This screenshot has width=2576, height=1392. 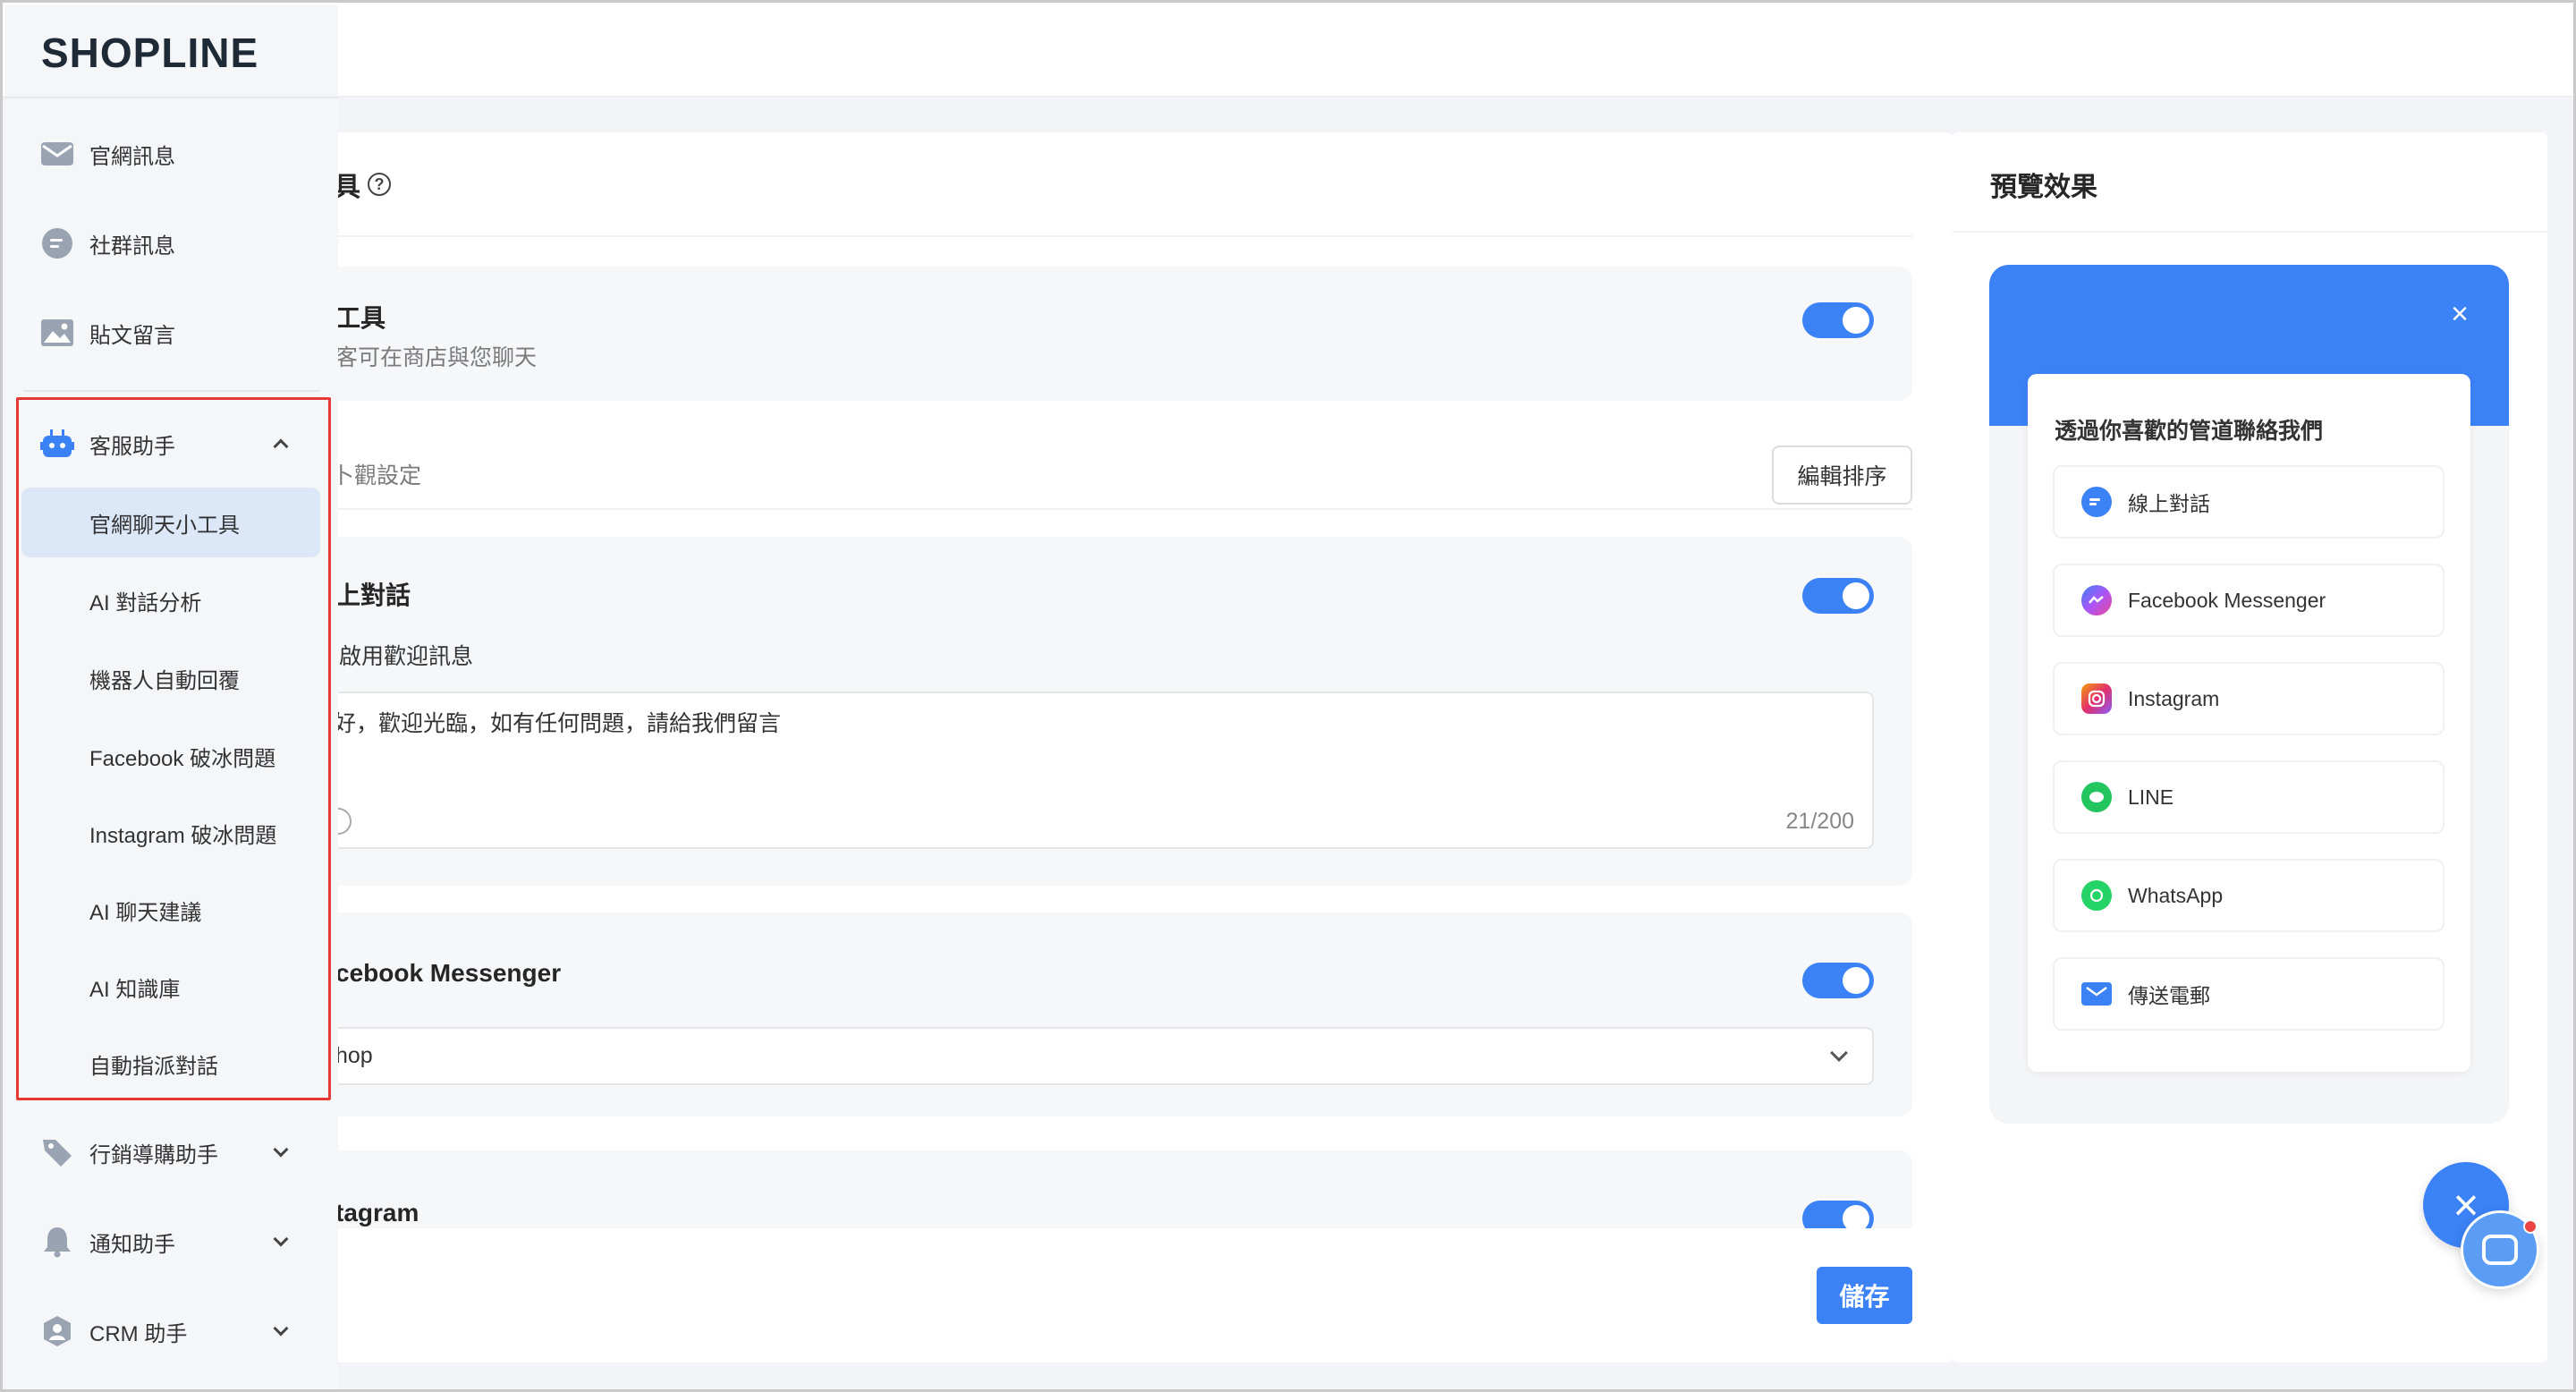 What do you see at coordinates (57, 1152) in the screenshot?
I see `tag-icon` at bounding box center [57, 1152].